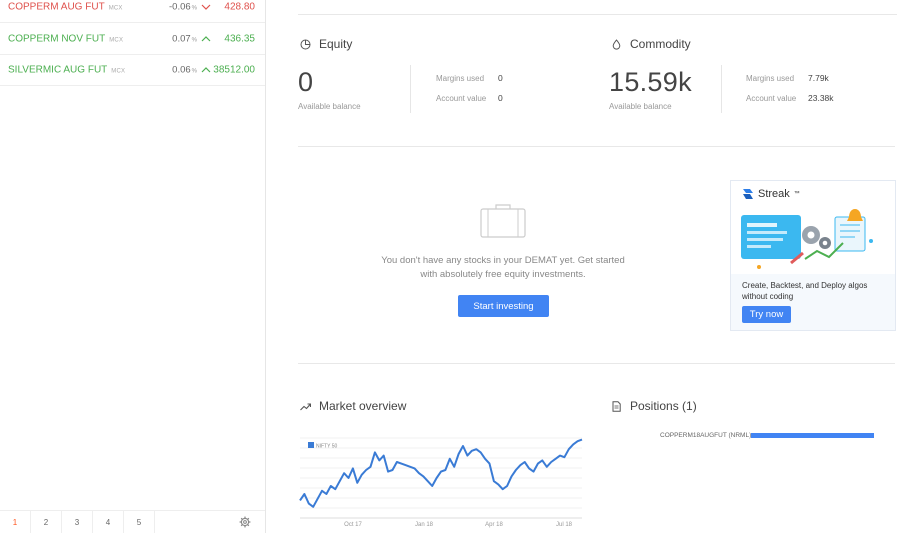 The height and width of the screenshot is (533, 897). I want to click on price-value: 436.35, so click(239, 39).